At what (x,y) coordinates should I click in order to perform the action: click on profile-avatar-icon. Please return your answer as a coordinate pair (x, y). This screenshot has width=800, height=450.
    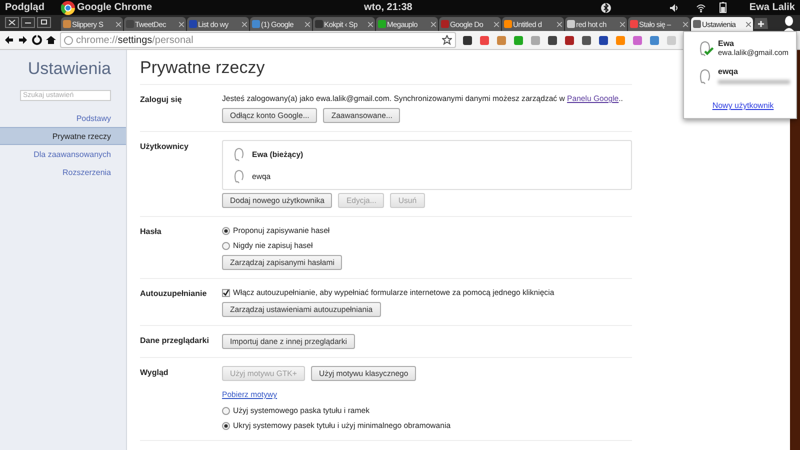
    Looking at the image, I should click on (789, 23).